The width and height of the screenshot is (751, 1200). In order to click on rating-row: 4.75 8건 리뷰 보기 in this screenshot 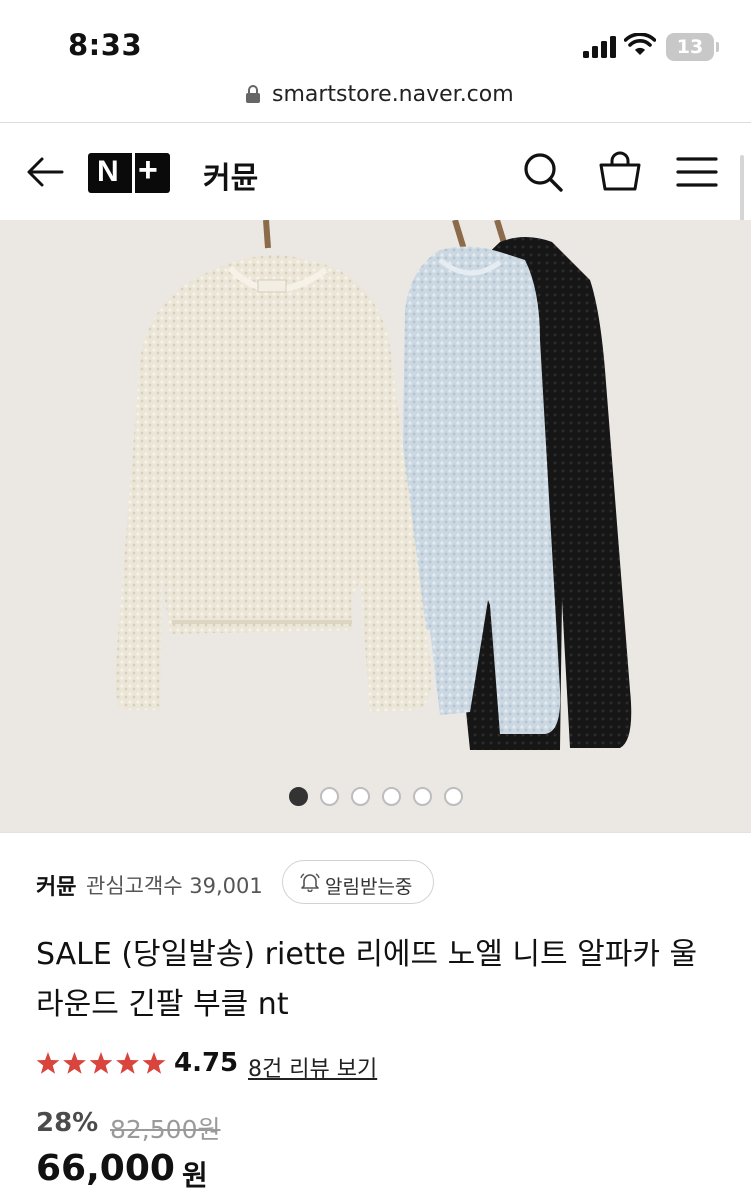, I will do `click(336, 1064)`.